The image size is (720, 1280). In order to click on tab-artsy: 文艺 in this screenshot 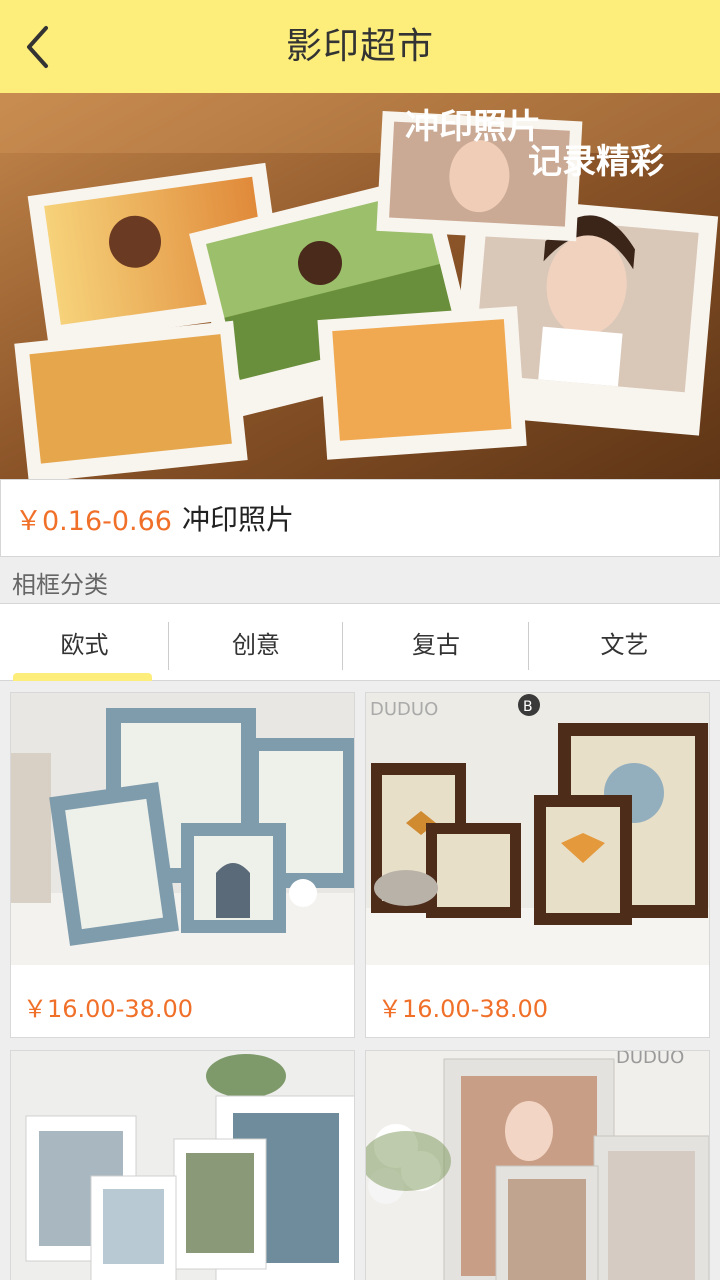, I will do `click(624, 642)`.